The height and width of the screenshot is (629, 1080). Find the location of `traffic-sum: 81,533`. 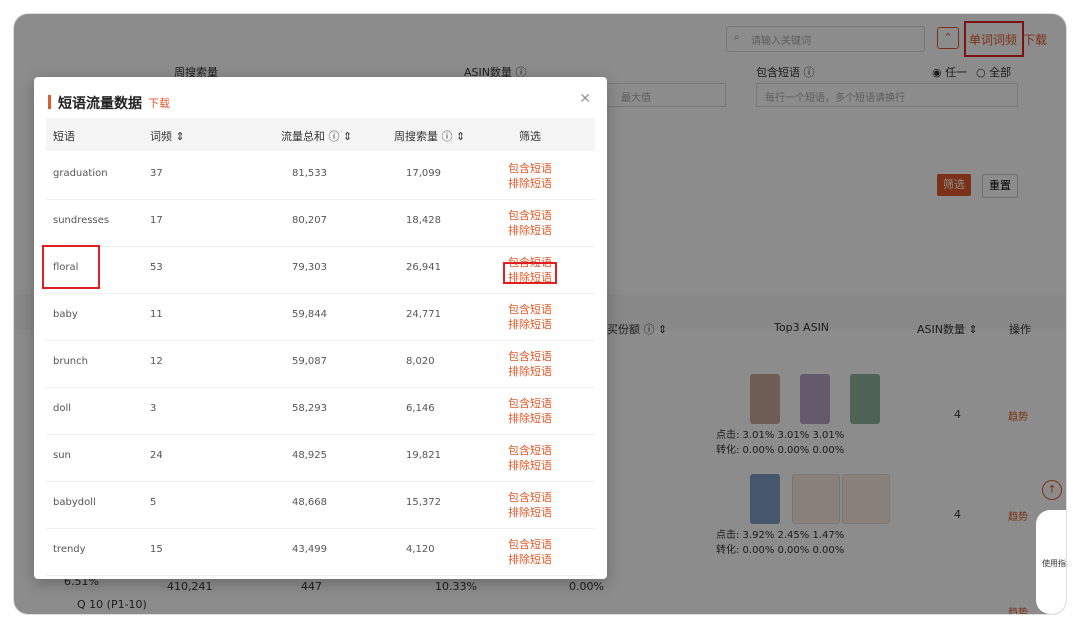

traffic-sum: 81,533 is located at coordinates (309, 173).